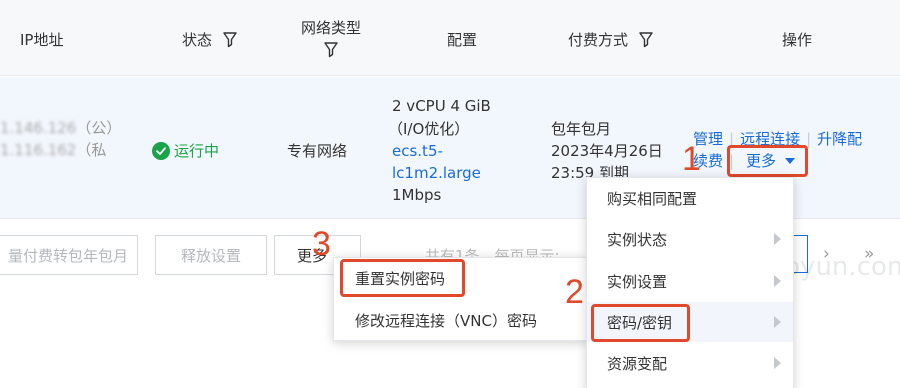  Describe the element at coordinates (402, 278) in the screenshot. I see `annotation-box-reset-password` at that location.